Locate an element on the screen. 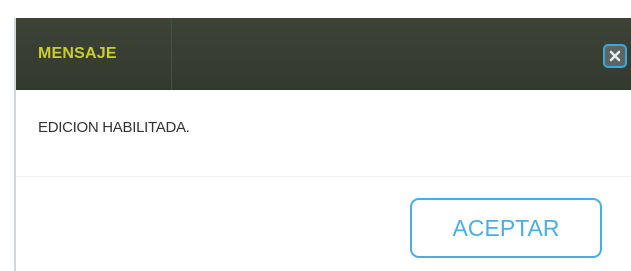  titlebar-divider is located at coordinates (171, 54).